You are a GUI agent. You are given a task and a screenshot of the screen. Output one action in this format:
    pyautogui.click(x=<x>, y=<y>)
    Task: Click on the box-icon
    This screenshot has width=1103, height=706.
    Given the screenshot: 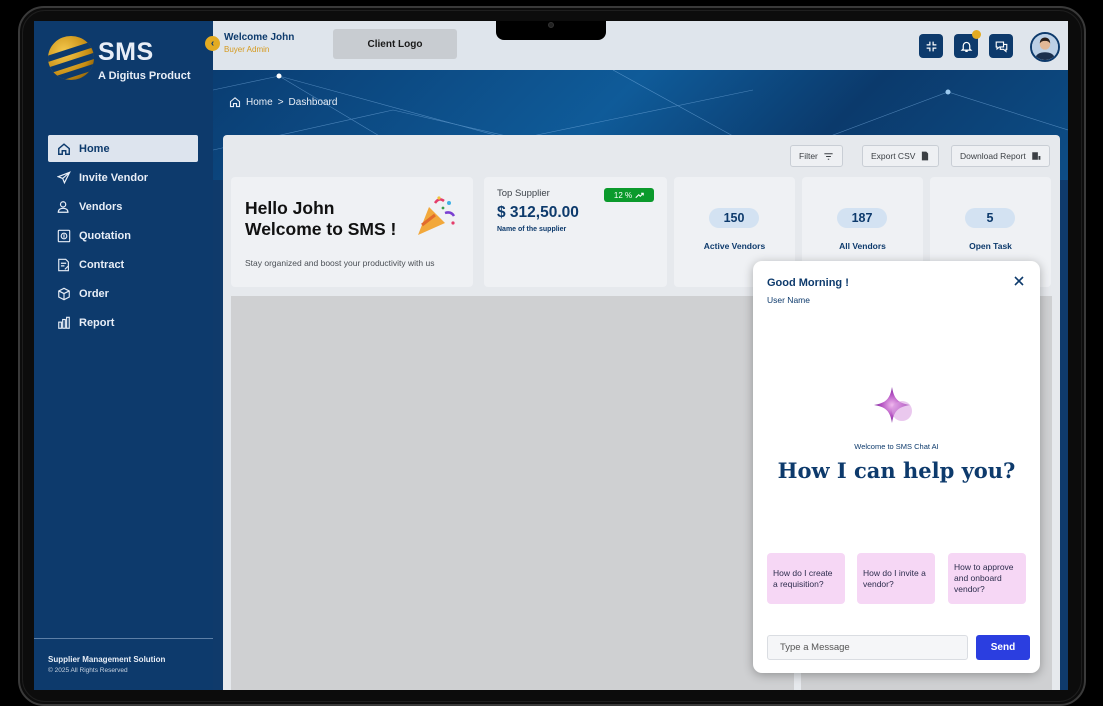 What is the action you would take?
    pyautogui.click(x=64, y=294)
    